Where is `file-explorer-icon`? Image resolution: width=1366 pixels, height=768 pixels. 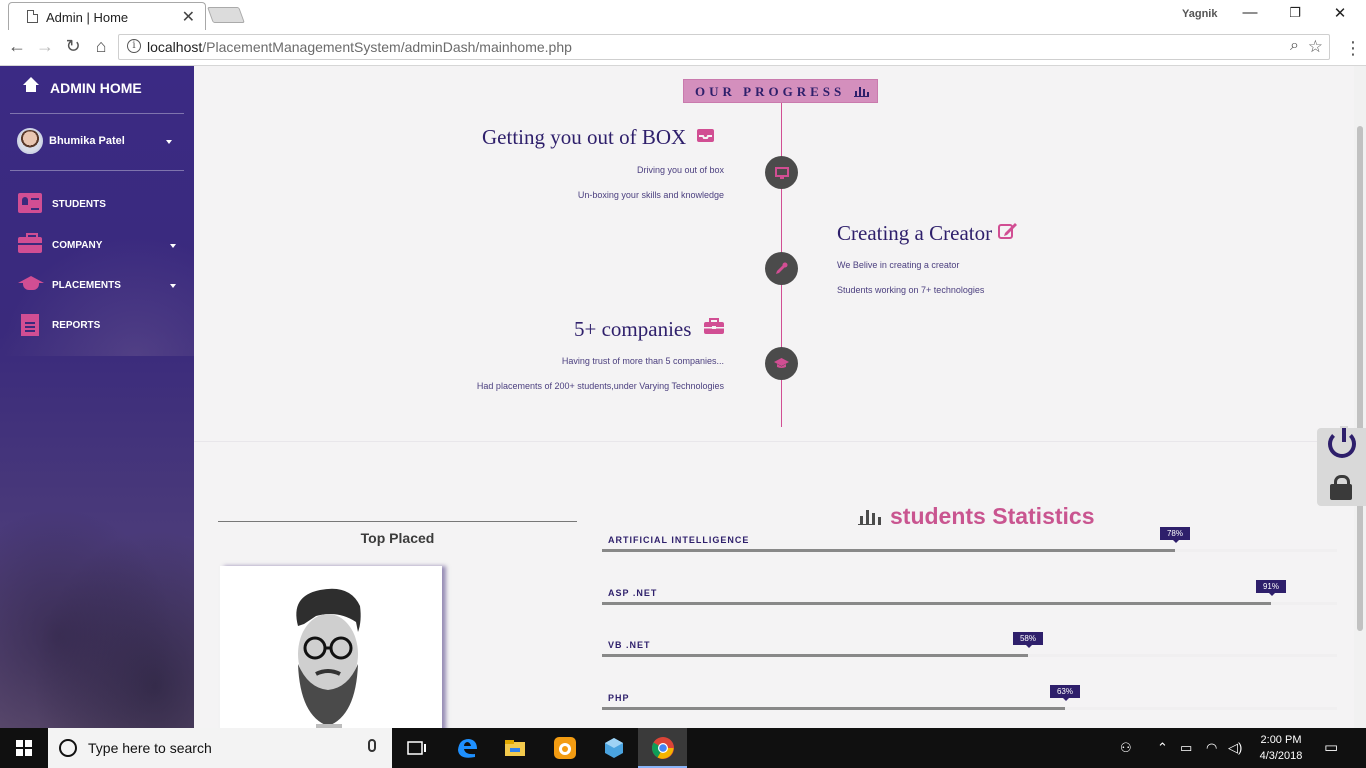 file-explorer-icon is located at coordinates (515, 748).